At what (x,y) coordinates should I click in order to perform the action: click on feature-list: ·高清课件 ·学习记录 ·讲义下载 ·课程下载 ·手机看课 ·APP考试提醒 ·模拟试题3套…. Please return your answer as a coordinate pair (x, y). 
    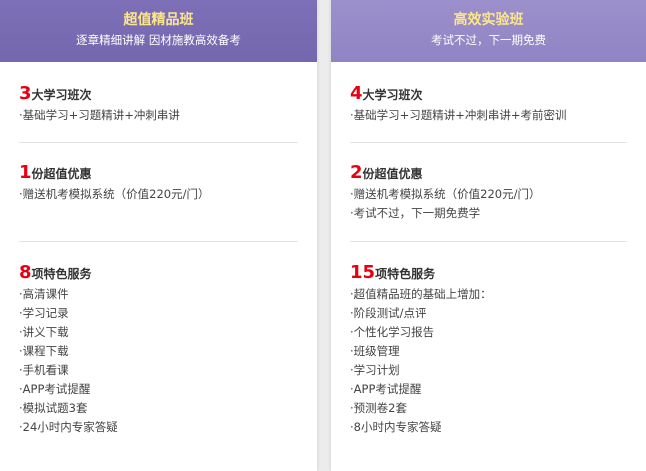
    Looking at the image, I should click on (158, 361).